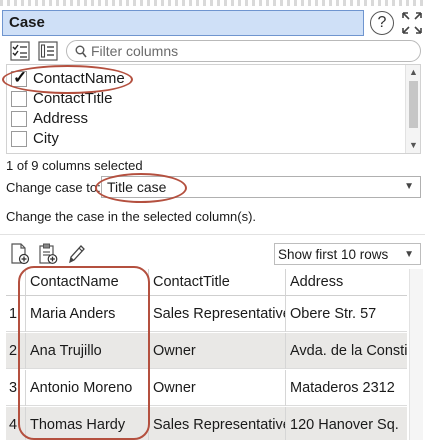 Image resolution: width=425 pixels, height=446 pixels. Describe the element at coordinates (344, 425) in the screenshot. I see `table-cell: 120 Hanover Sq.` at that location.